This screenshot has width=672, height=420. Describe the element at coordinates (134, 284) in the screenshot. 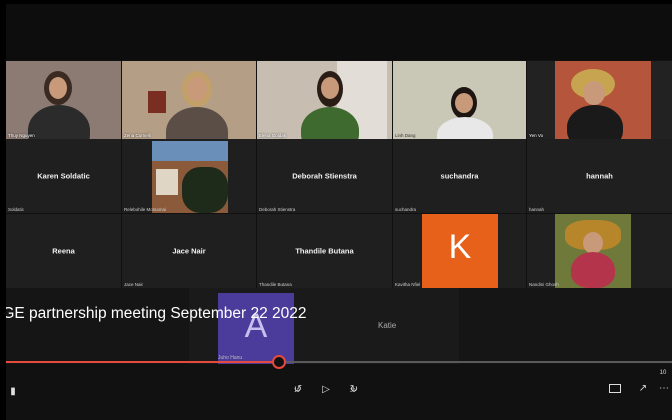

I see `participant-name: Jace Nair` at that location.